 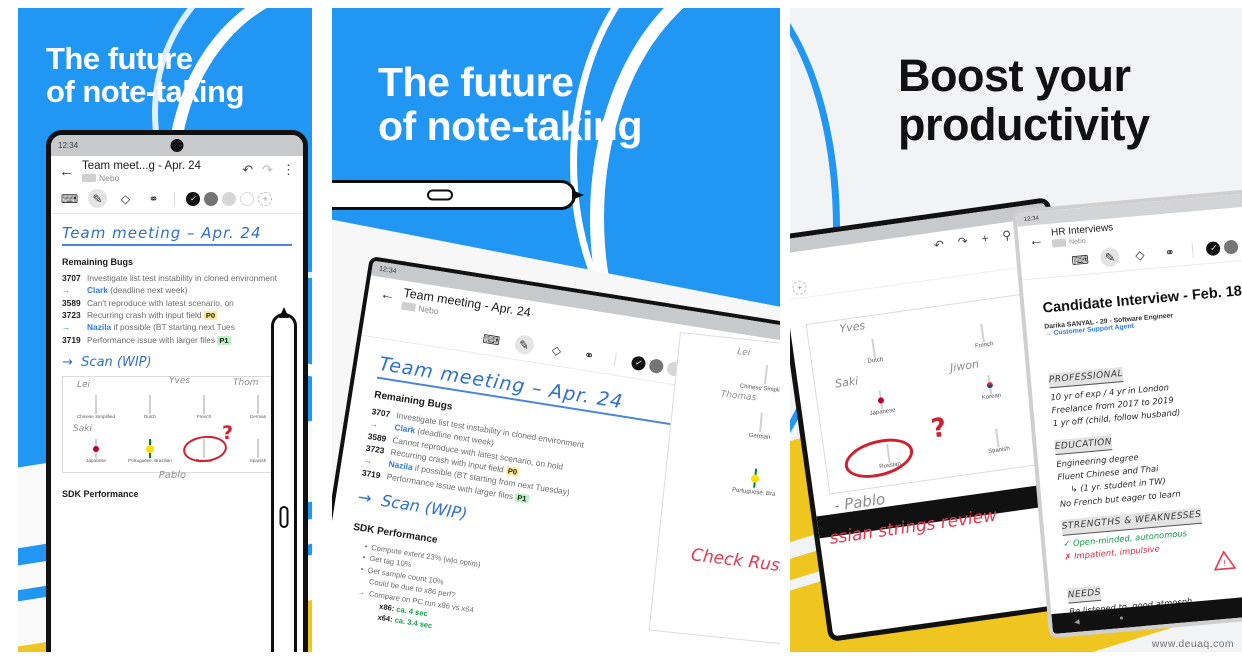 I want to click on bug-text: (deadline next week), so click(x=149, y=290).